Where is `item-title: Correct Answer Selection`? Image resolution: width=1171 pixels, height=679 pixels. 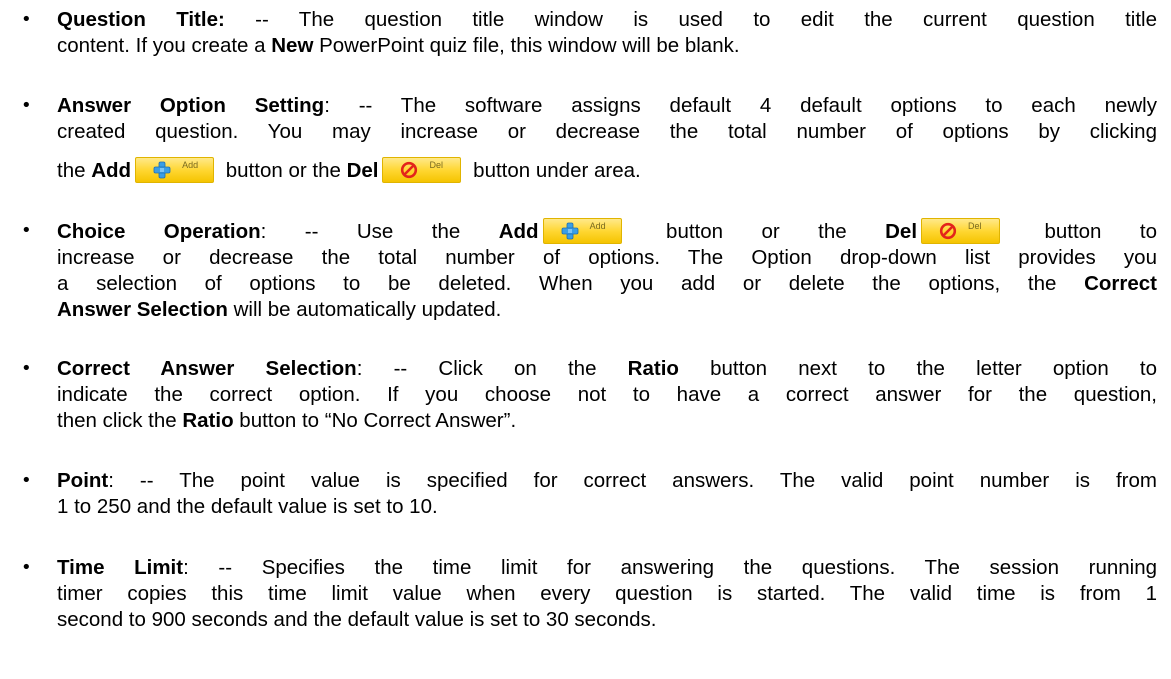
item-title: Correct Answer Selection is located at coordinates (207, 368).